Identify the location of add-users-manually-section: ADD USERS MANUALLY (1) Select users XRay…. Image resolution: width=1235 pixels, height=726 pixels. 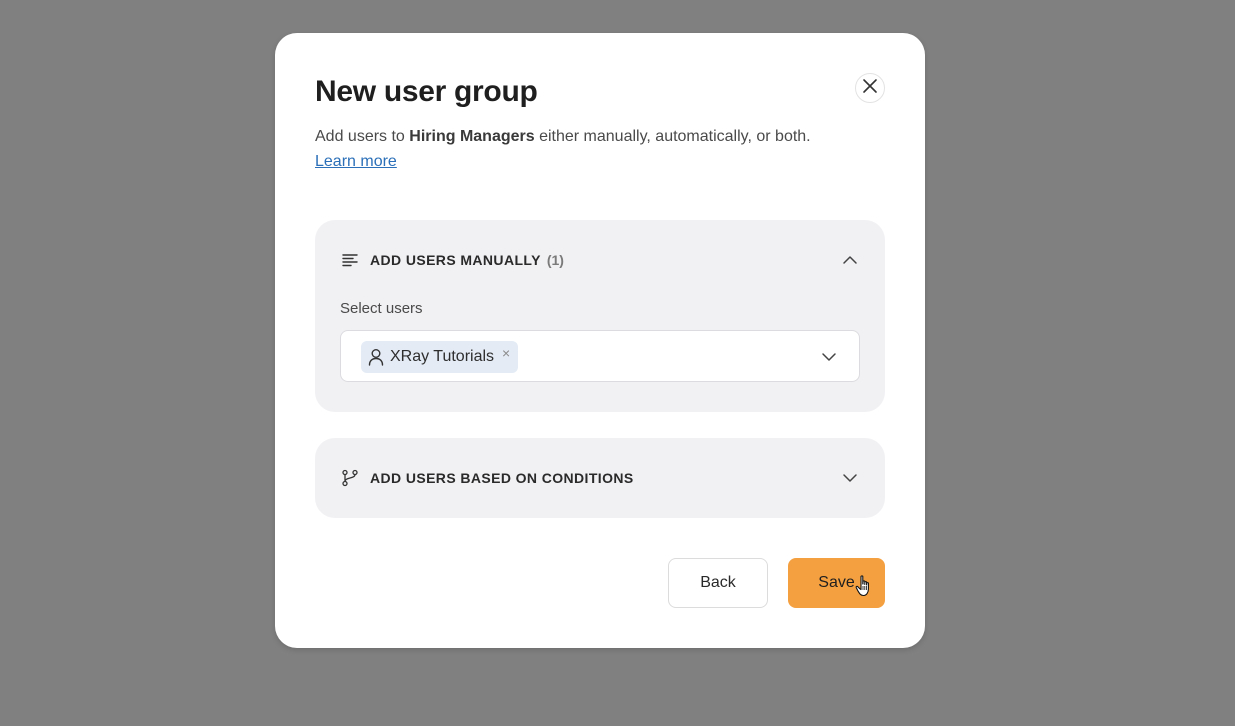
(600, 316).